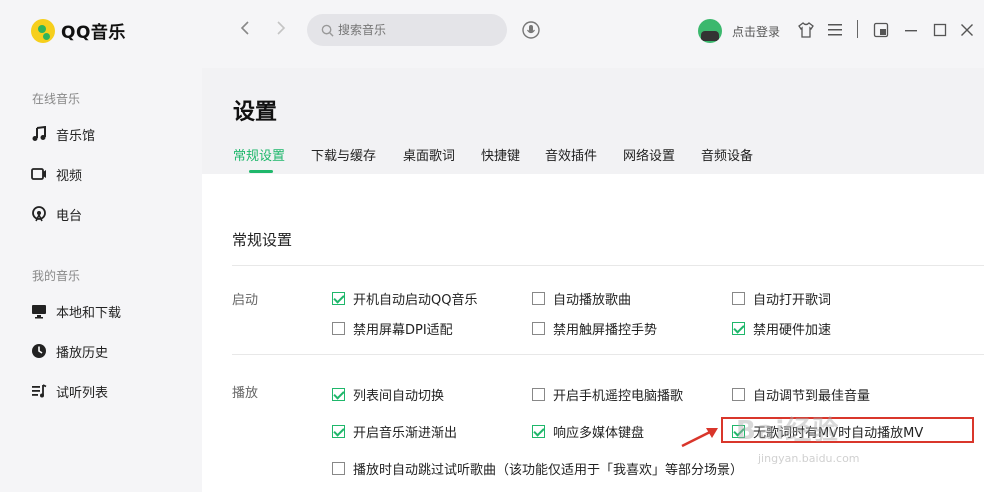 The image size is (984, 492). I want to click on tab-download-cache: 下载与缓存, so click(343, 154).